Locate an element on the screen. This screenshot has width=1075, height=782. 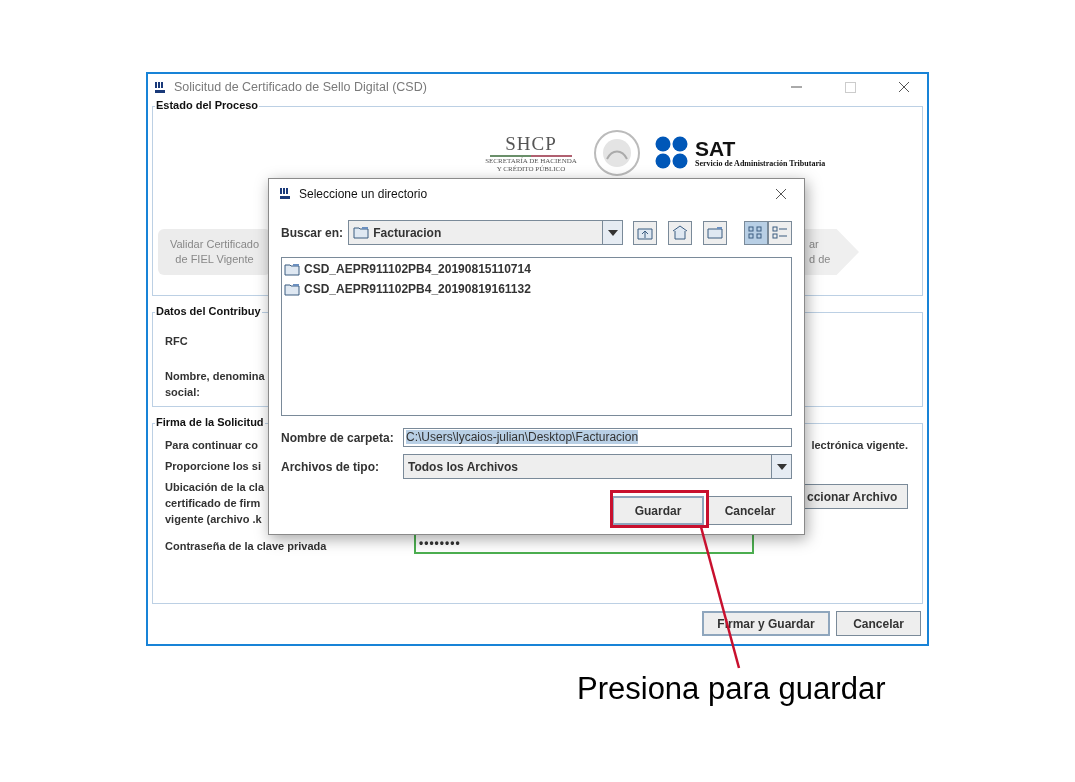
form-label: lectrónica vigente. is located at coordinates (859, 445).